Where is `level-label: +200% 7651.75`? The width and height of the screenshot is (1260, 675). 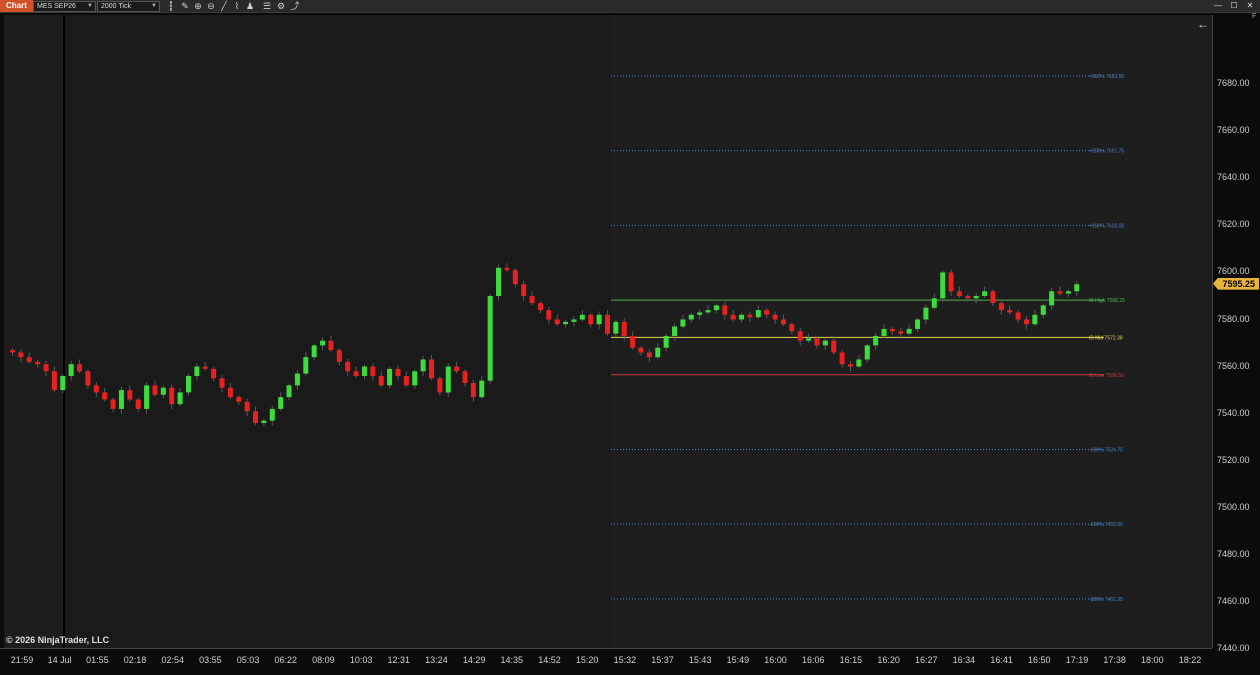 level-label: +200% 7651.75 is located at coordinates (1106, 152).